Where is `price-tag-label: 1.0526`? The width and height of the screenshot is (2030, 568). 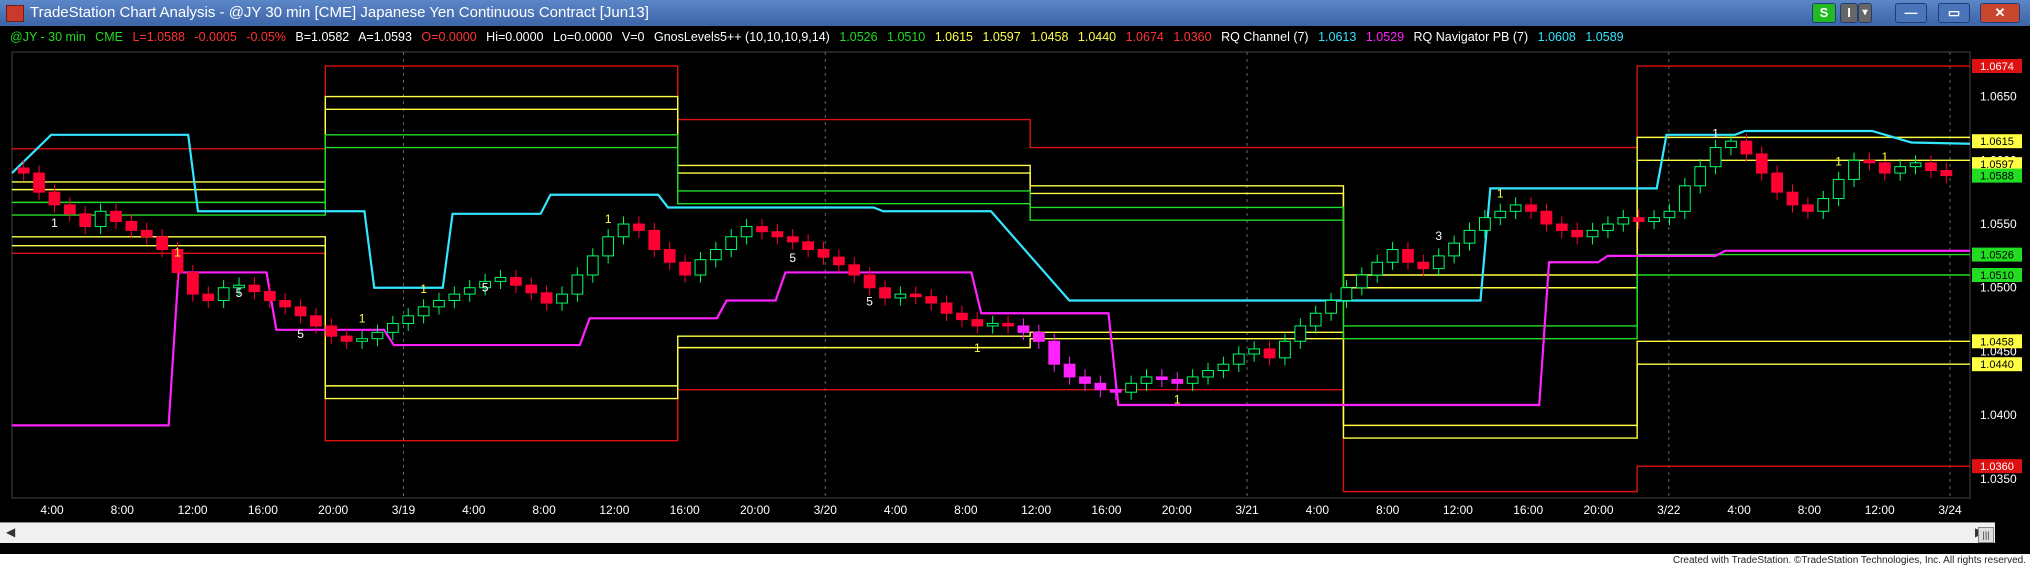 price-tag-label: 1.0526 is located at coordinates (1997, 256).